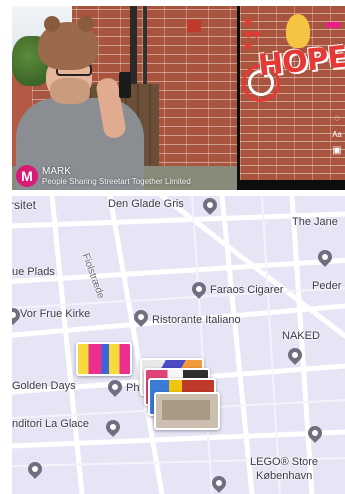 The width and height of the screenshot is (345, 494). Describe the element at coordinates (68, 43) in the screenshot. I see `bear-hat` at that location.